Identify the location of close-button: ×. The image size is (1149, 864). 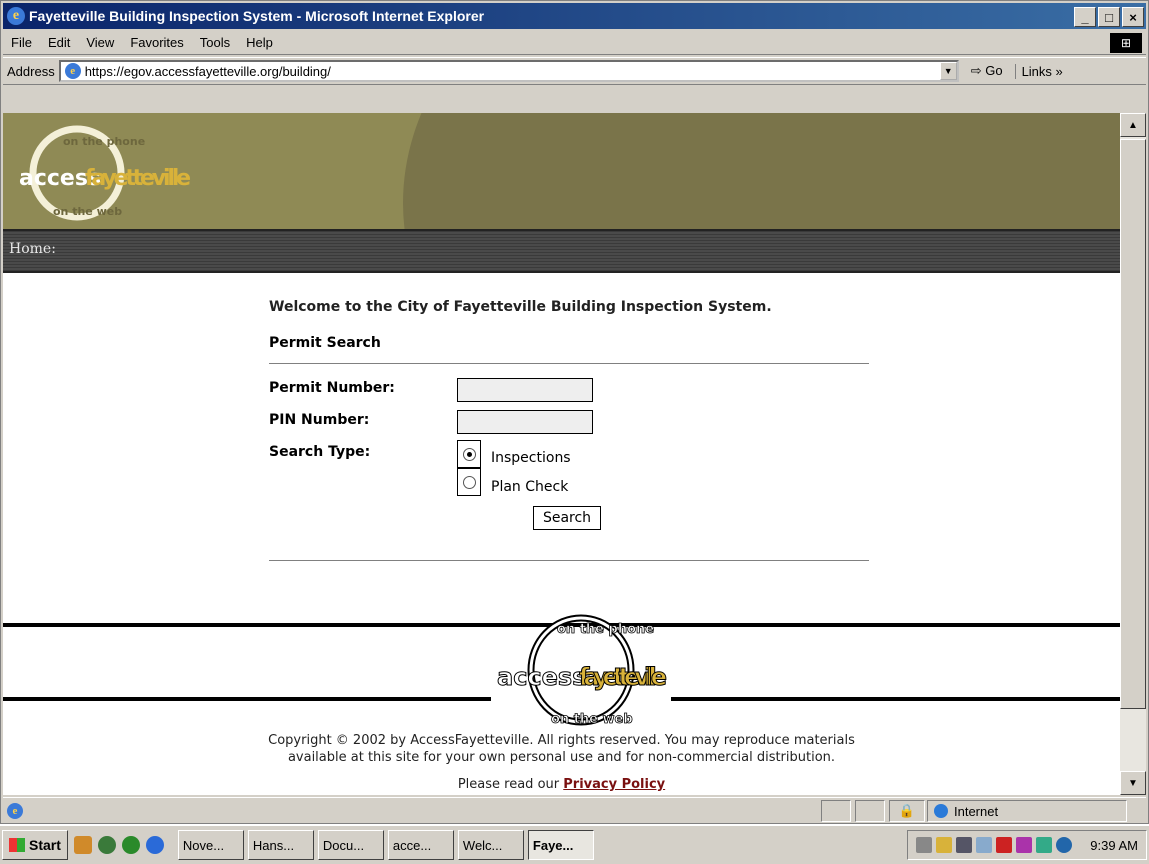
(1133, 17).